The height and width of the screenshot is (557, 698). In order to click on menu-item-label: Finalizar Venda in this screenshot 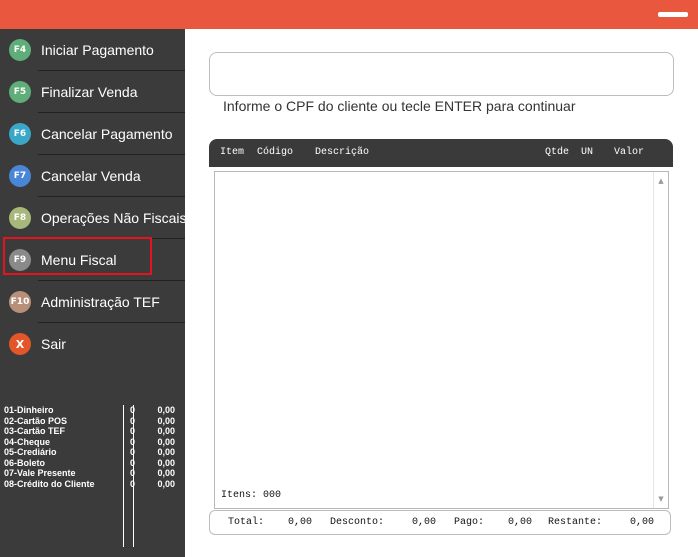, I will do `click(89, 92)`.